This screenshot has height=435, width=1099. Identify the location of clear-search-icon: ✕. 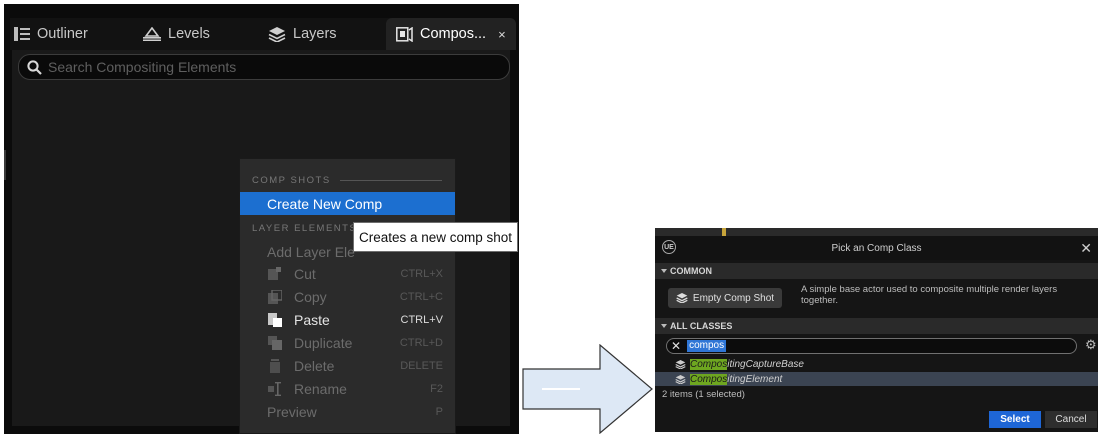
(676, 346).